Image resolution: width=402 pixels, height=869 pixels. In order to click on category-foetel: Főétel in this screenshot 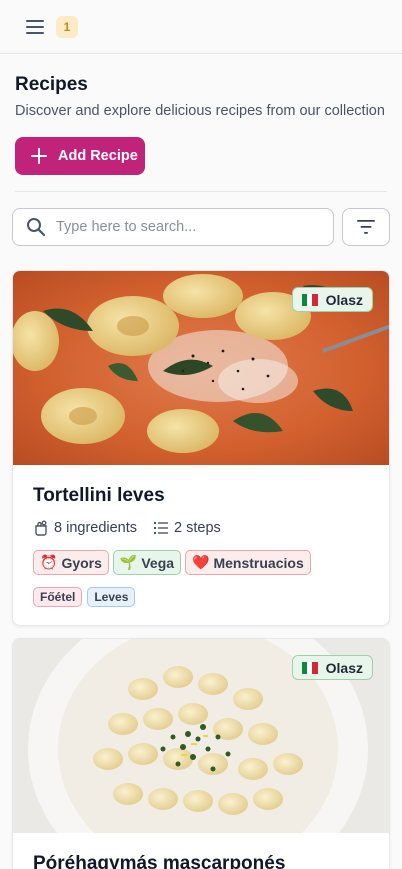, I will do `click(58, 597)`.